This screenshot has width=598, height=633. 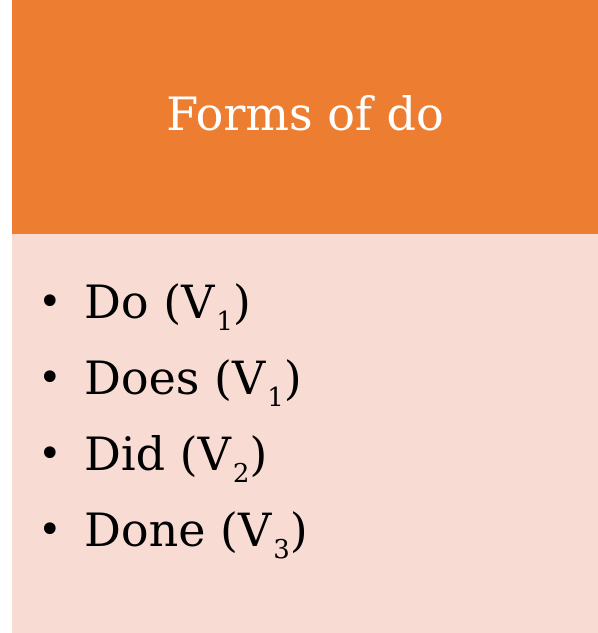 I want to click on slide-title: Forms of do, so click(x=305, y=114).